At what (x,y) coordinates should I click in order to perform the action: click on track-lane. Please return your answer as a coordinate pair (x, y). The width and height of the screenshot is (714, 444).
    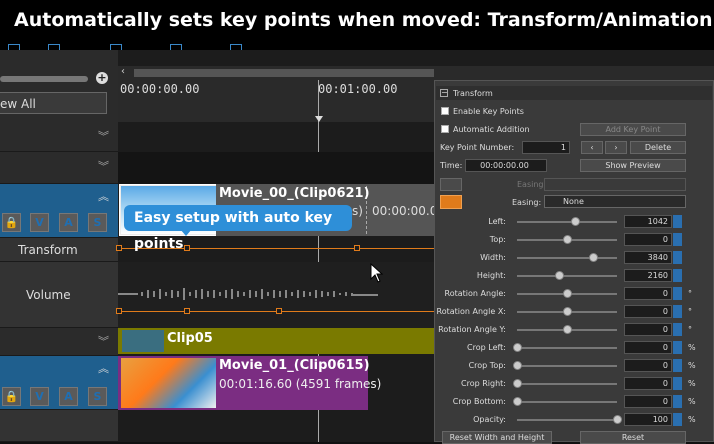
    Looking at the image, I should click on (276, 168).